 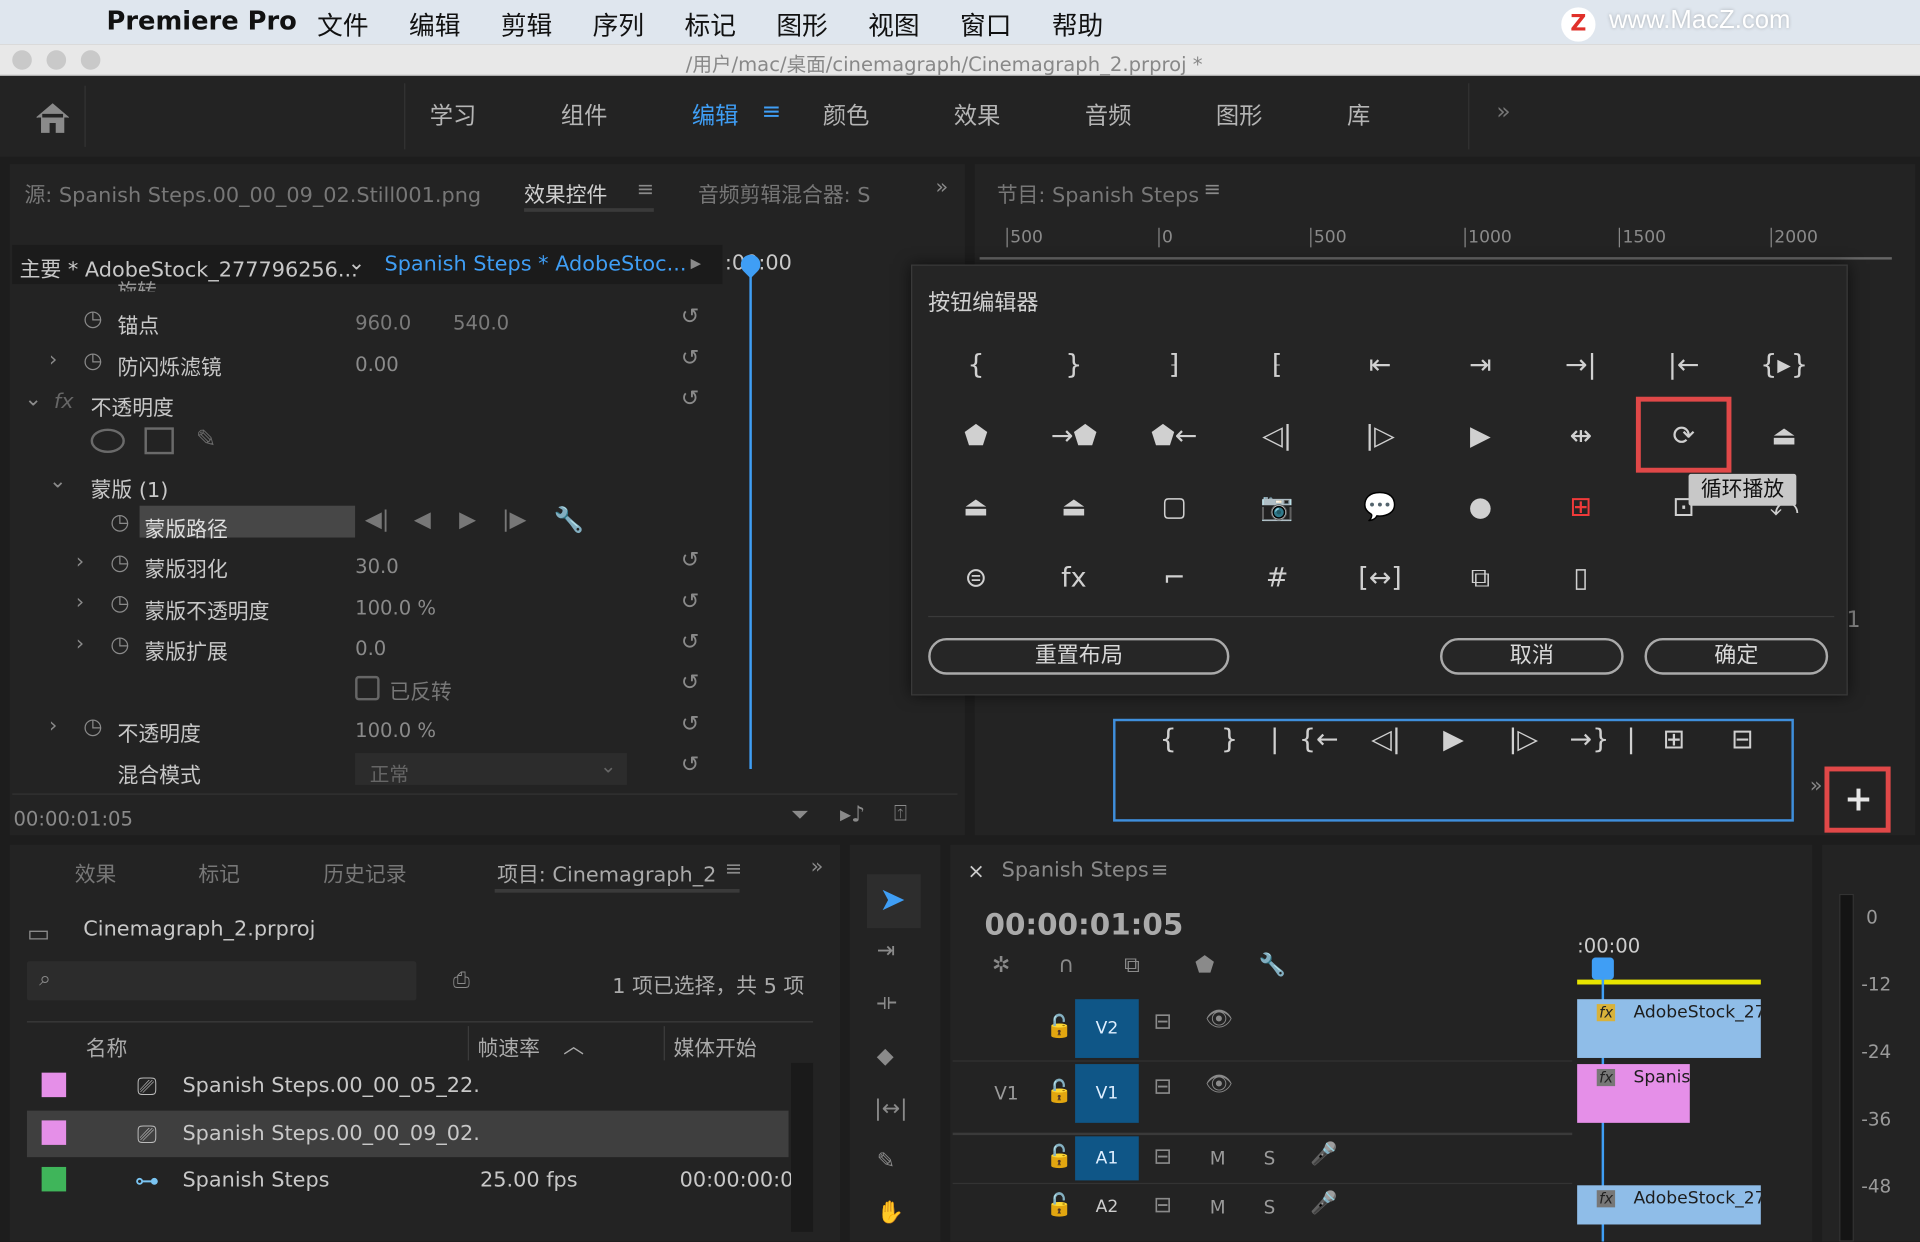 I want to click on step-back-button: ◁|, so click(x=1276, y=435).